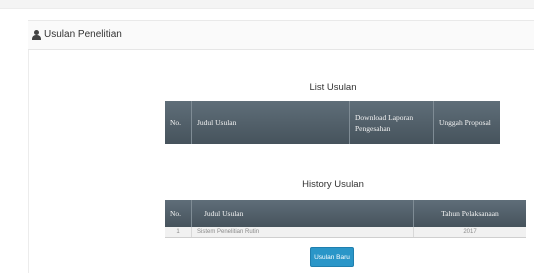 The image size is (534, 273). I want to click on panel-title: Usulan Penelitian, so click(77, 34).